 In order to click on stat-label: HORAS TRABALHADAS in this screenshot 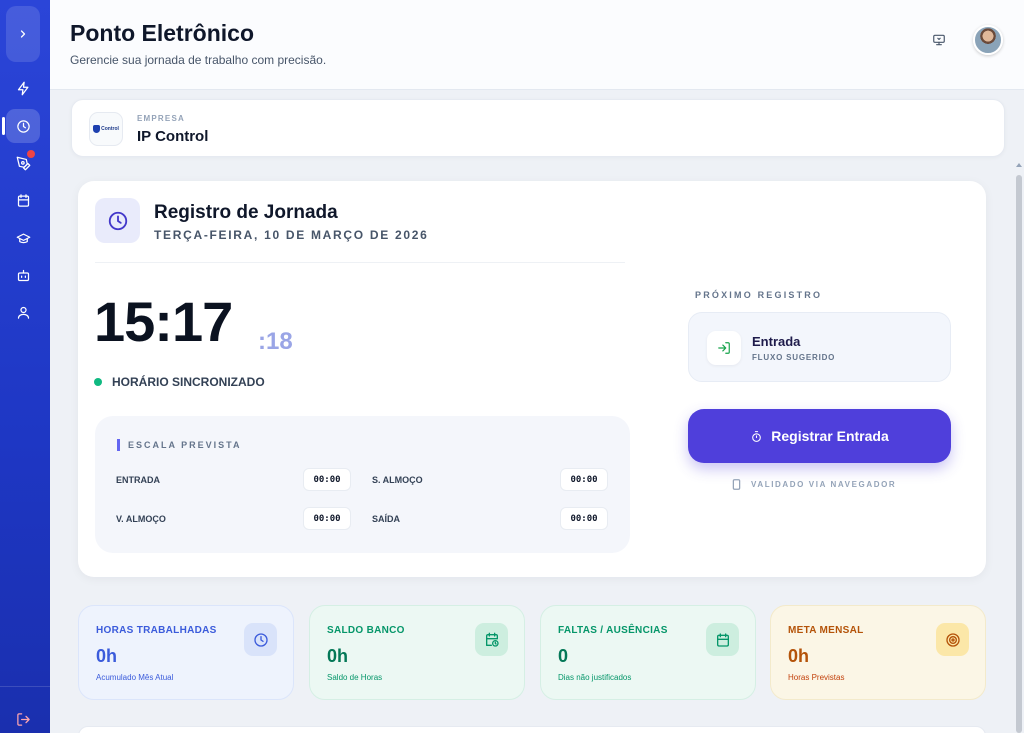, I will do `click(156, 630)`.